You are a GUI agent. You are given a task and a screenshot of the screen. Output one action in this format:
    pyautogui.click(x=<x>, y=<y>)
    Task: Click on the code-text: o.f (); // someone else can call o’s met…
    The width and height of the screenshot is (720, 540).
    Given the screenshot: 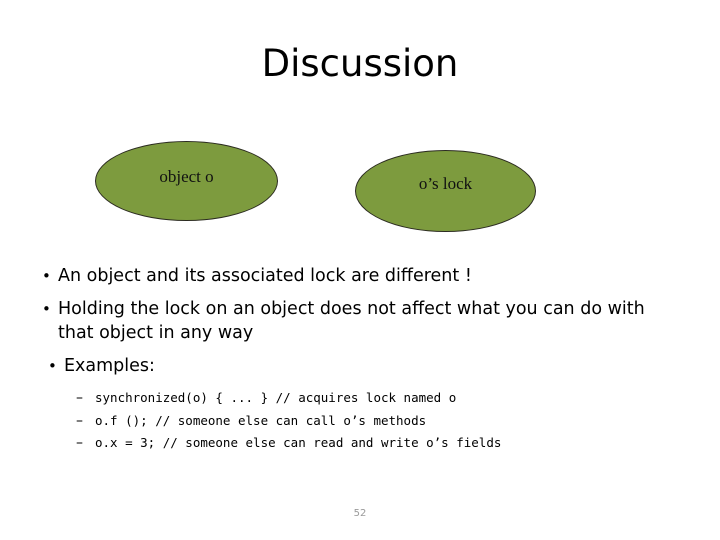 What is the action you would take?
    pyautogui.click(x=261, y=420)
    